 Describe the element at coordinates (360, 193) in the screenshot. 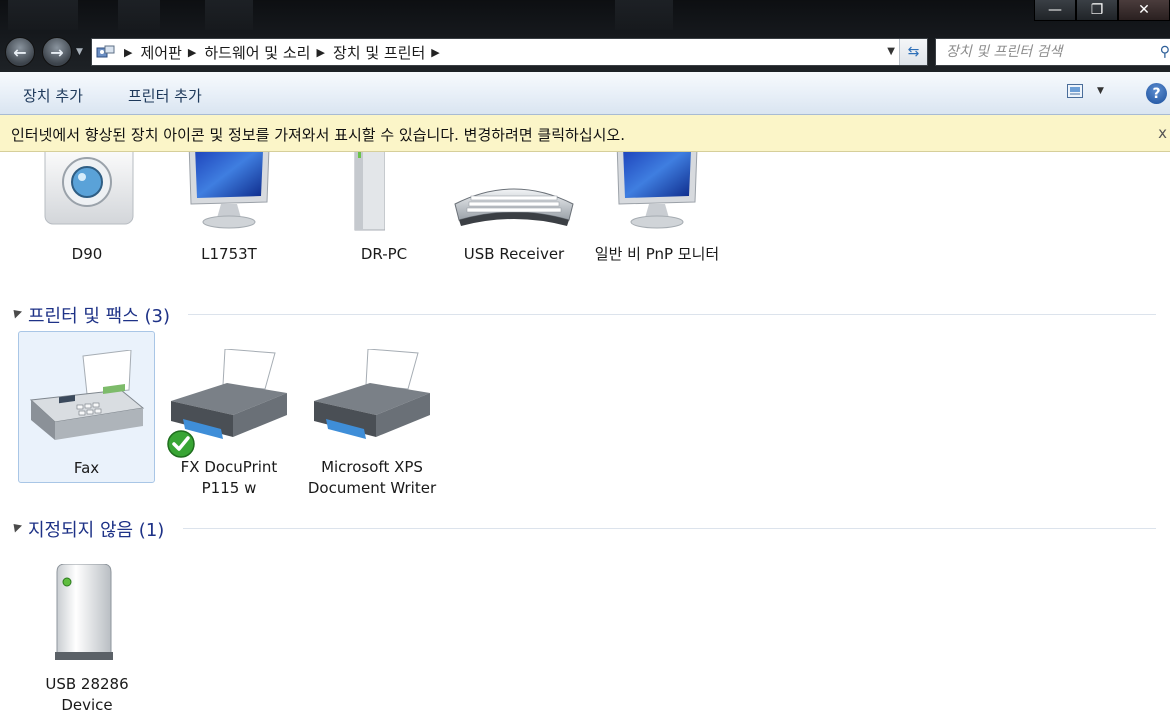

I see `pc-tower-icon` at that location.